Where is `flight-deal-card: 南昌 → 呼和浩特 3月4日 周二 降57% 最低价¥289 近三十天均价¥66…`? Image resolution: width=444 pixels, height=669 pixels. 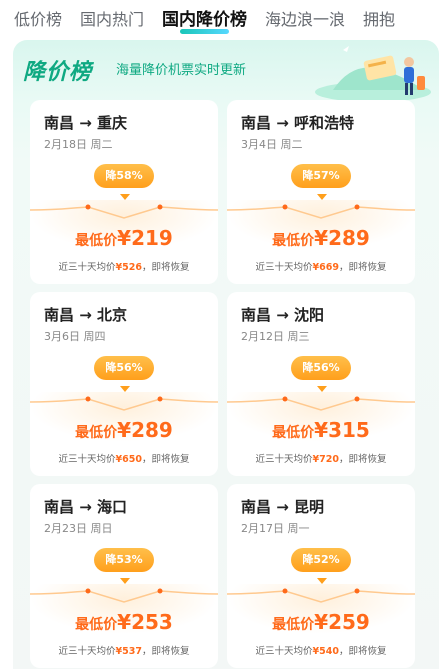 flight-deal-card: 南昌 → 呼和浩特 3月4日 周二 降57% 最低价¥289 近三十天均价¥66… is located at coordinates (321, 192).